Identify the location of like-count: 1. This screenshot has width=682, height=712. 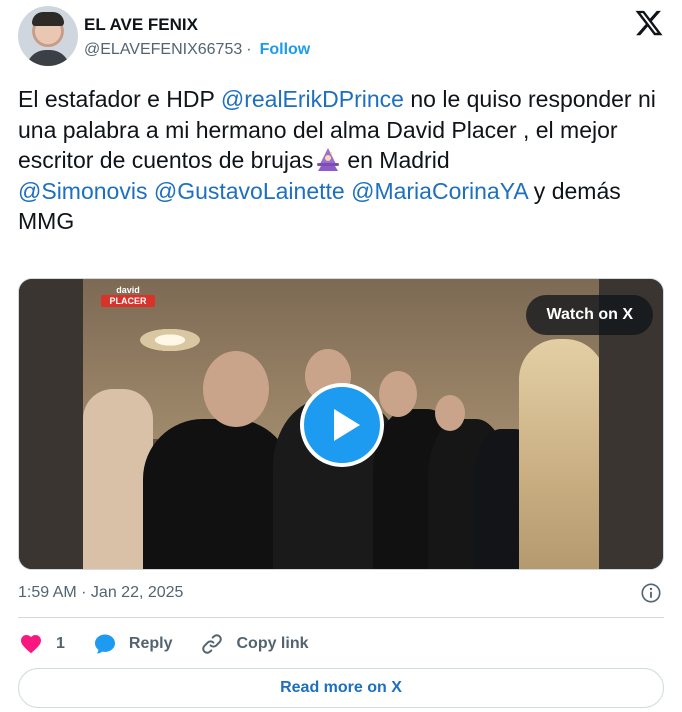
(60, 643).